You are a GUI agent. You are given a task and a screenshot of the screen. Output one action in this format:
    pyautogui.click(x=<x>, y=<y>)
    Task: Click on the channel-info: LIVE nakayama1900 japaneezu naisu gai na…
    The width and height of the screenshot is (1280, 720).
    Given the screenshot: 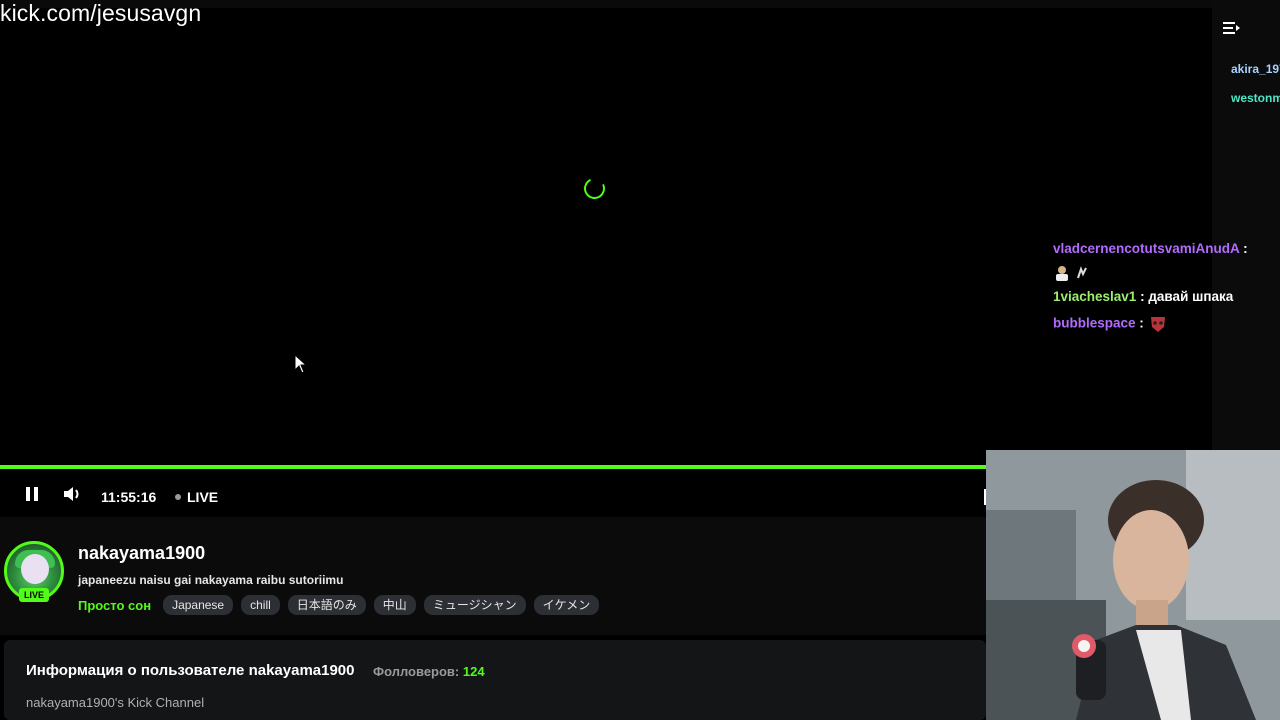 What is the action you would take?
    pyautogui.click(x=493, y=576)
    